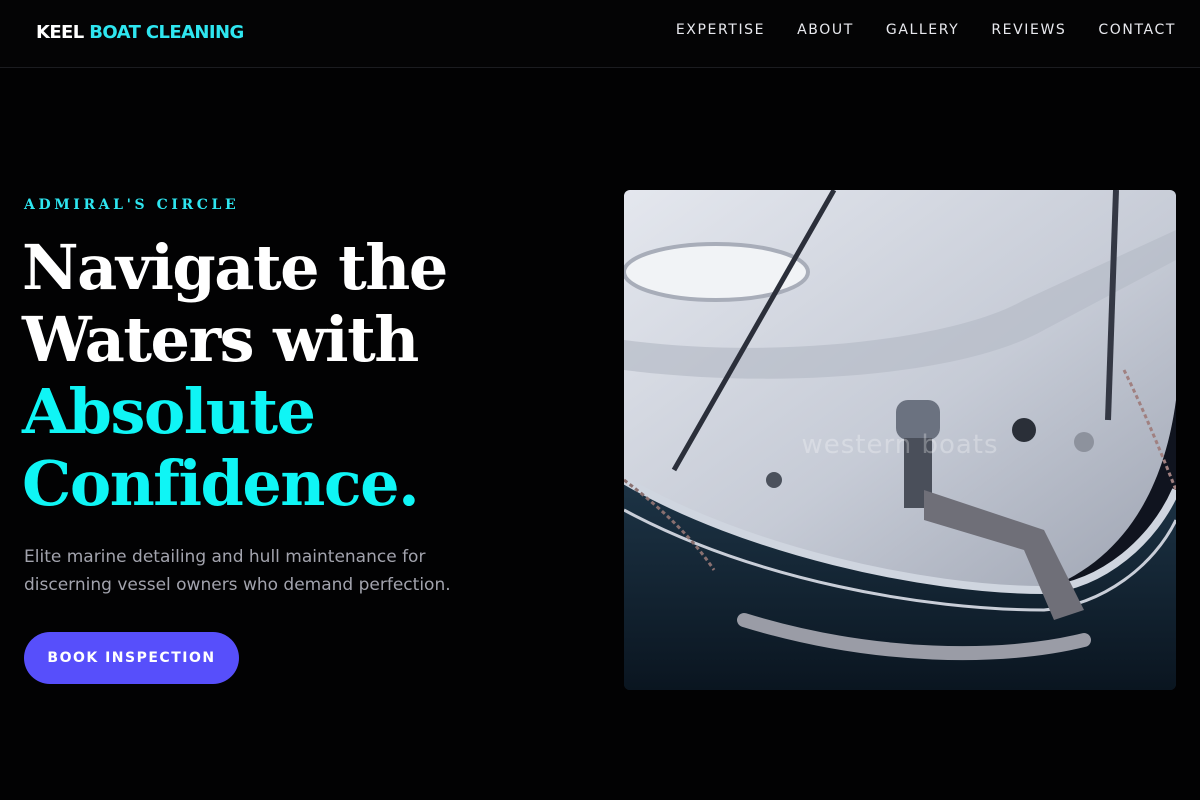  What do you see at coordinates (825, 30) in the screenshot?
I see `nav-link-about: ABOUT` at bounding box center [825, 30].